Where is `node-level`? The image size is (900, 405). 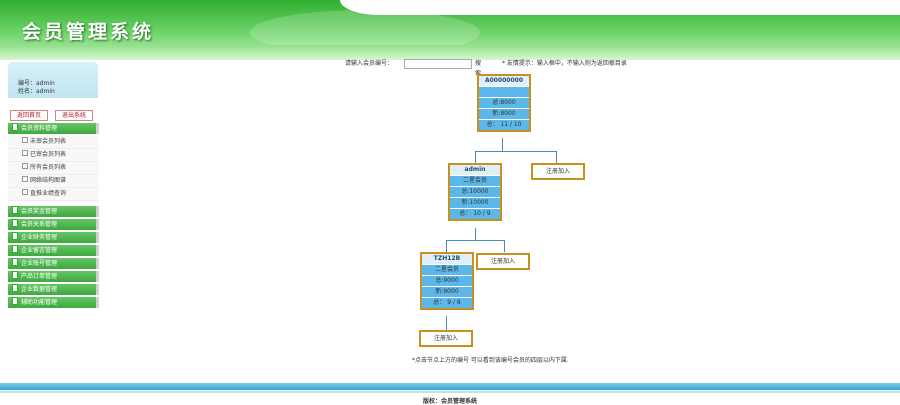
node-level is located at coordinates (504, 92).